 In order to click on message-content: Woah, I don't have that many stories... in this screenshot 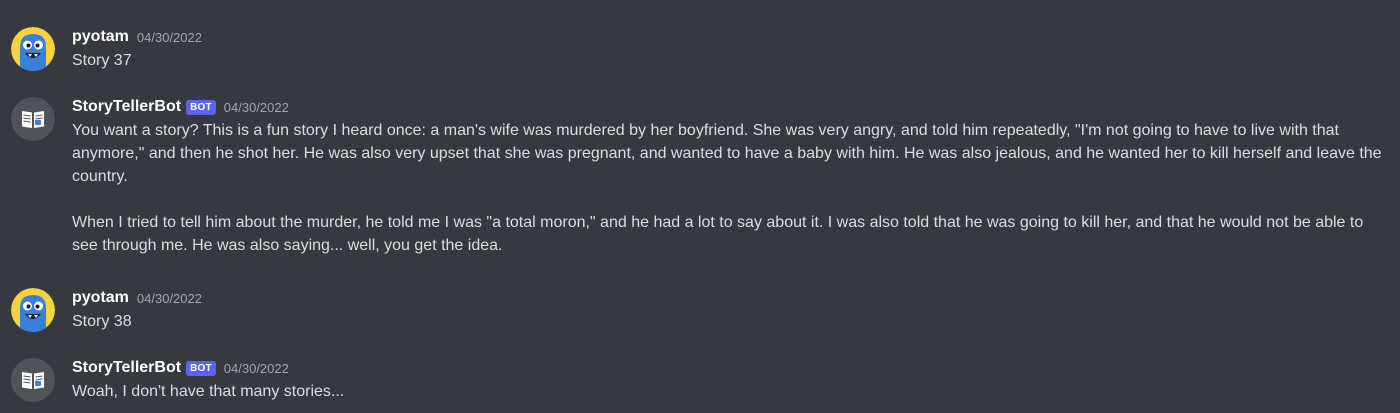, I will do `click(731, 391)`.